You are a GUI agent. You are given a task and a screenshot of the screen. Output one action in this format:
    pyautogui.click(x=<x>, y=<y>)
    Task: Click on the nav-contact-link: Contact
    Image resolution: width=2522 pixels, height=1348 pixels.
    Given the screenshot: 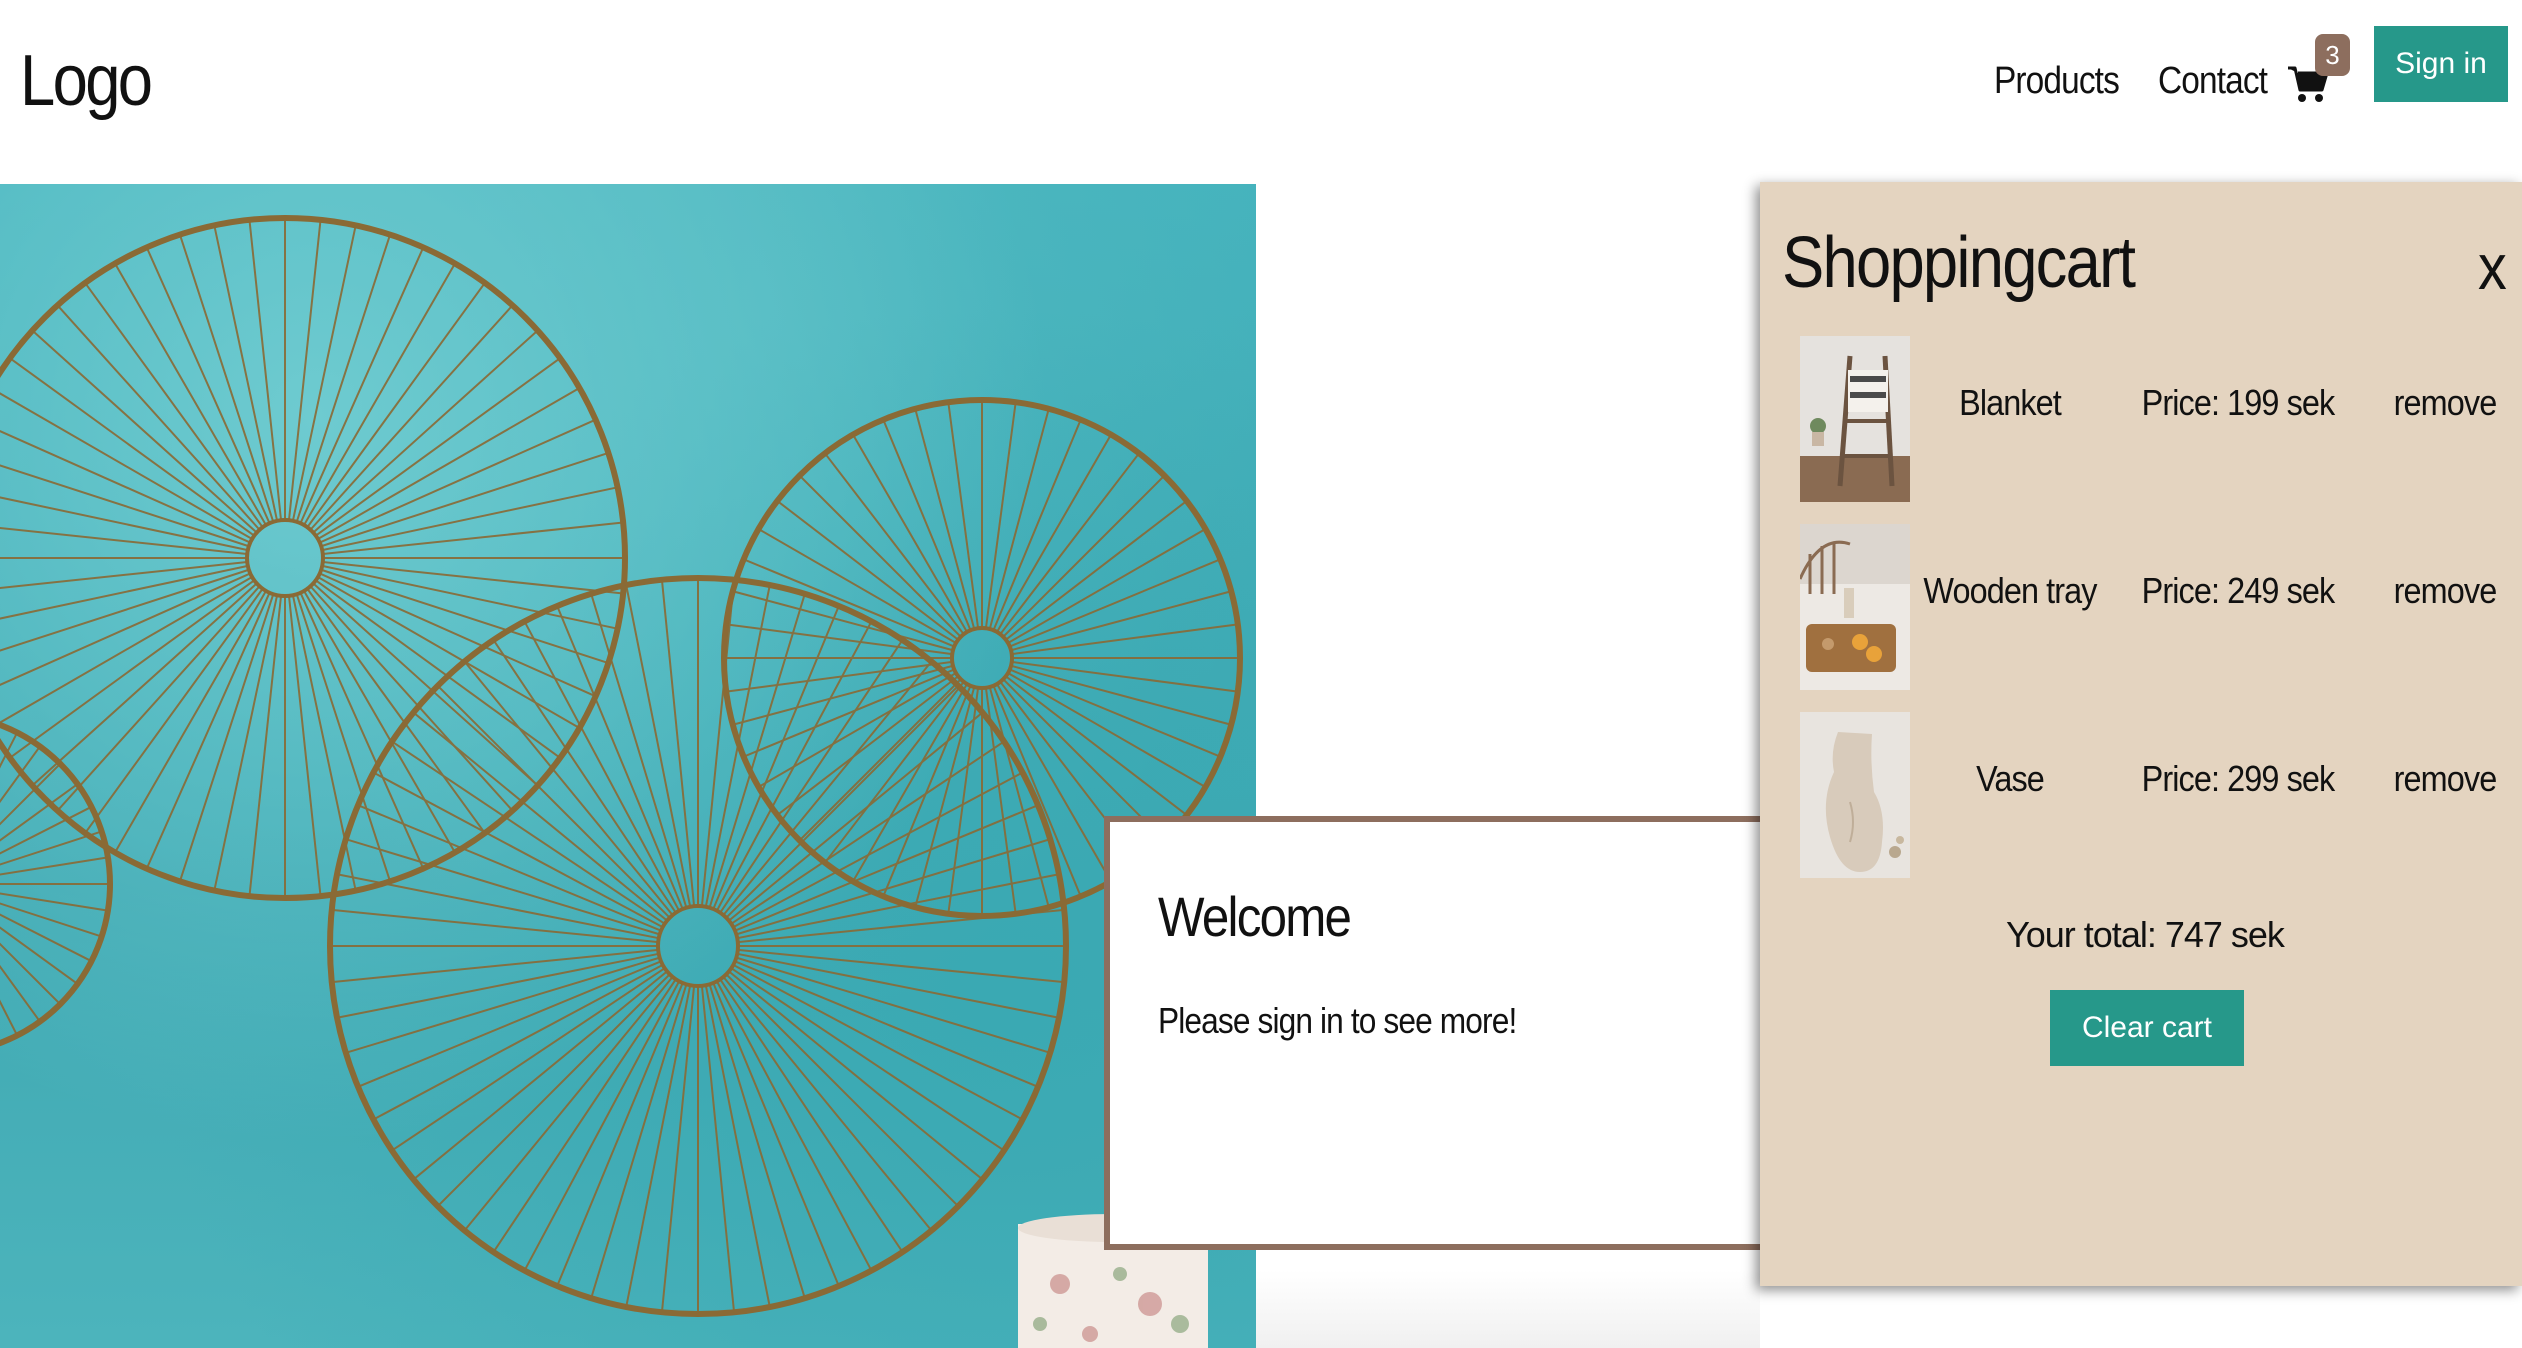 What is the action you would take?
    pyautogui.click(x=2213, y=81)
    